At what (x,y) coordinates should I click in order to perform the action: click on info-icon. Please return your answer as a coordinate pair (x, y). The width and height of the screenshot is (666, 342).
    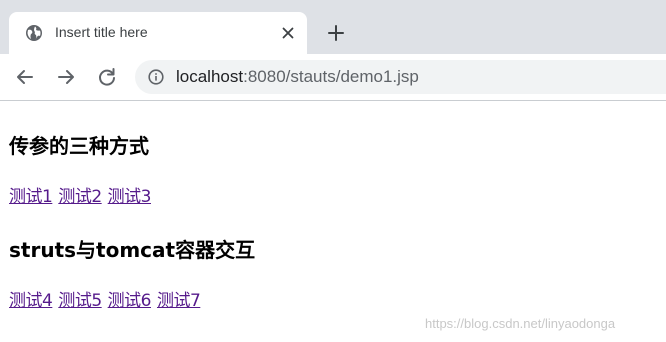
    Looking at the image, I should click on (156, 77).